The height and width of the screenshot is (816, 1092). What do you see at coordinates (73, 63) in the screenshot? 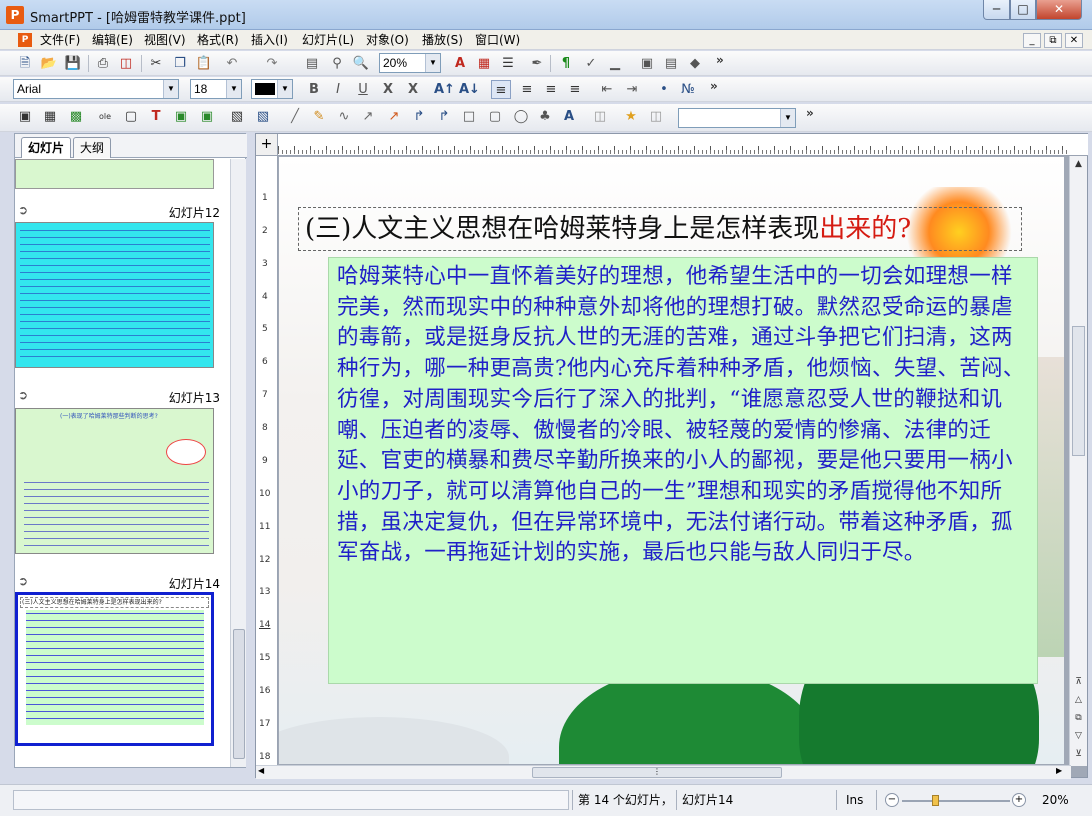
I see `save-icon: 💾` at bounding box center [73, 63].